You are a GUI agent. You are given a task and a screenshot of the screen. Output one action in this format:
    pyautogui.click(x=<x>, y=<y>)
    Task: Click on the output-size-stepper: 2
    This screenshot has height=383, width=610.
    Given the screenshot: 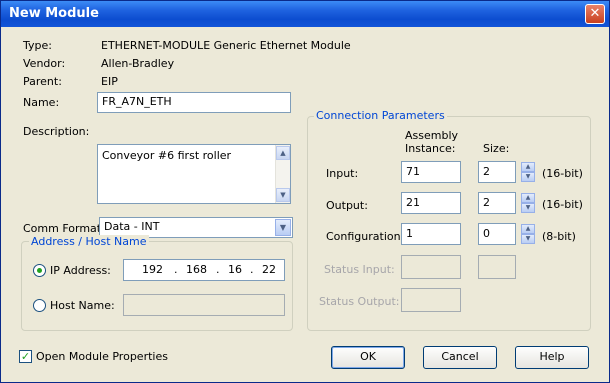 What is the action you would take?
    pyautogui.click(x=497, y=203)
    